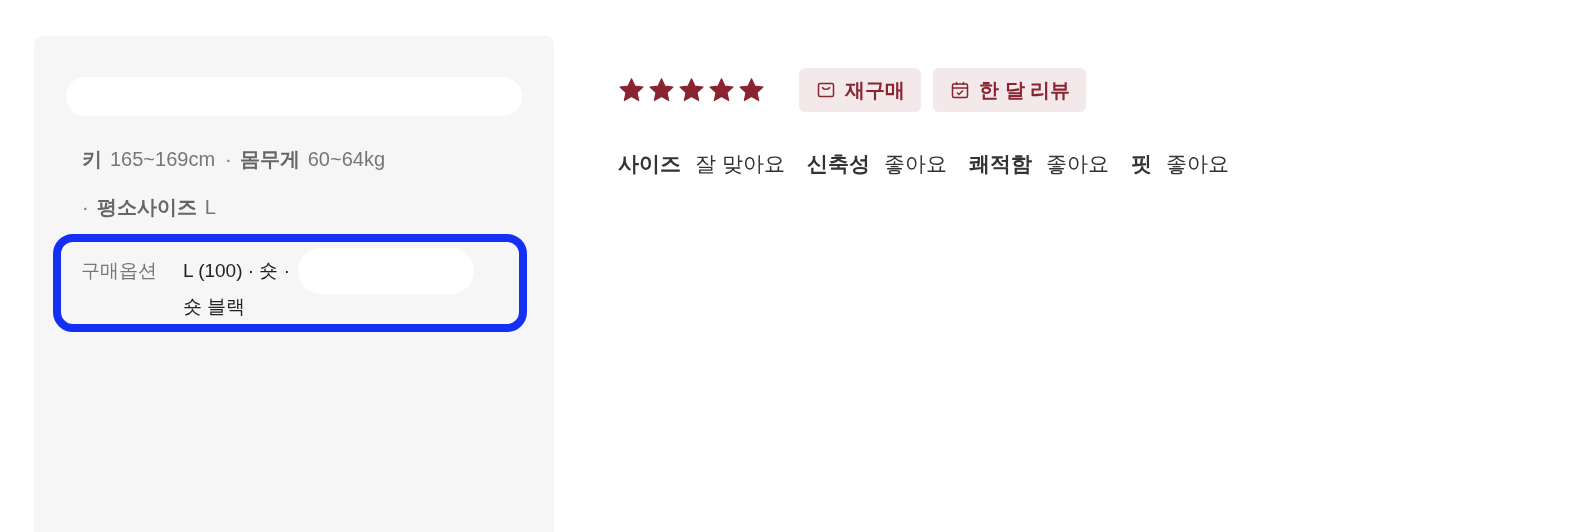 This screenshot has width=1592, height=532. I want to click on aspect-name: 핏, so click(1141, 164).